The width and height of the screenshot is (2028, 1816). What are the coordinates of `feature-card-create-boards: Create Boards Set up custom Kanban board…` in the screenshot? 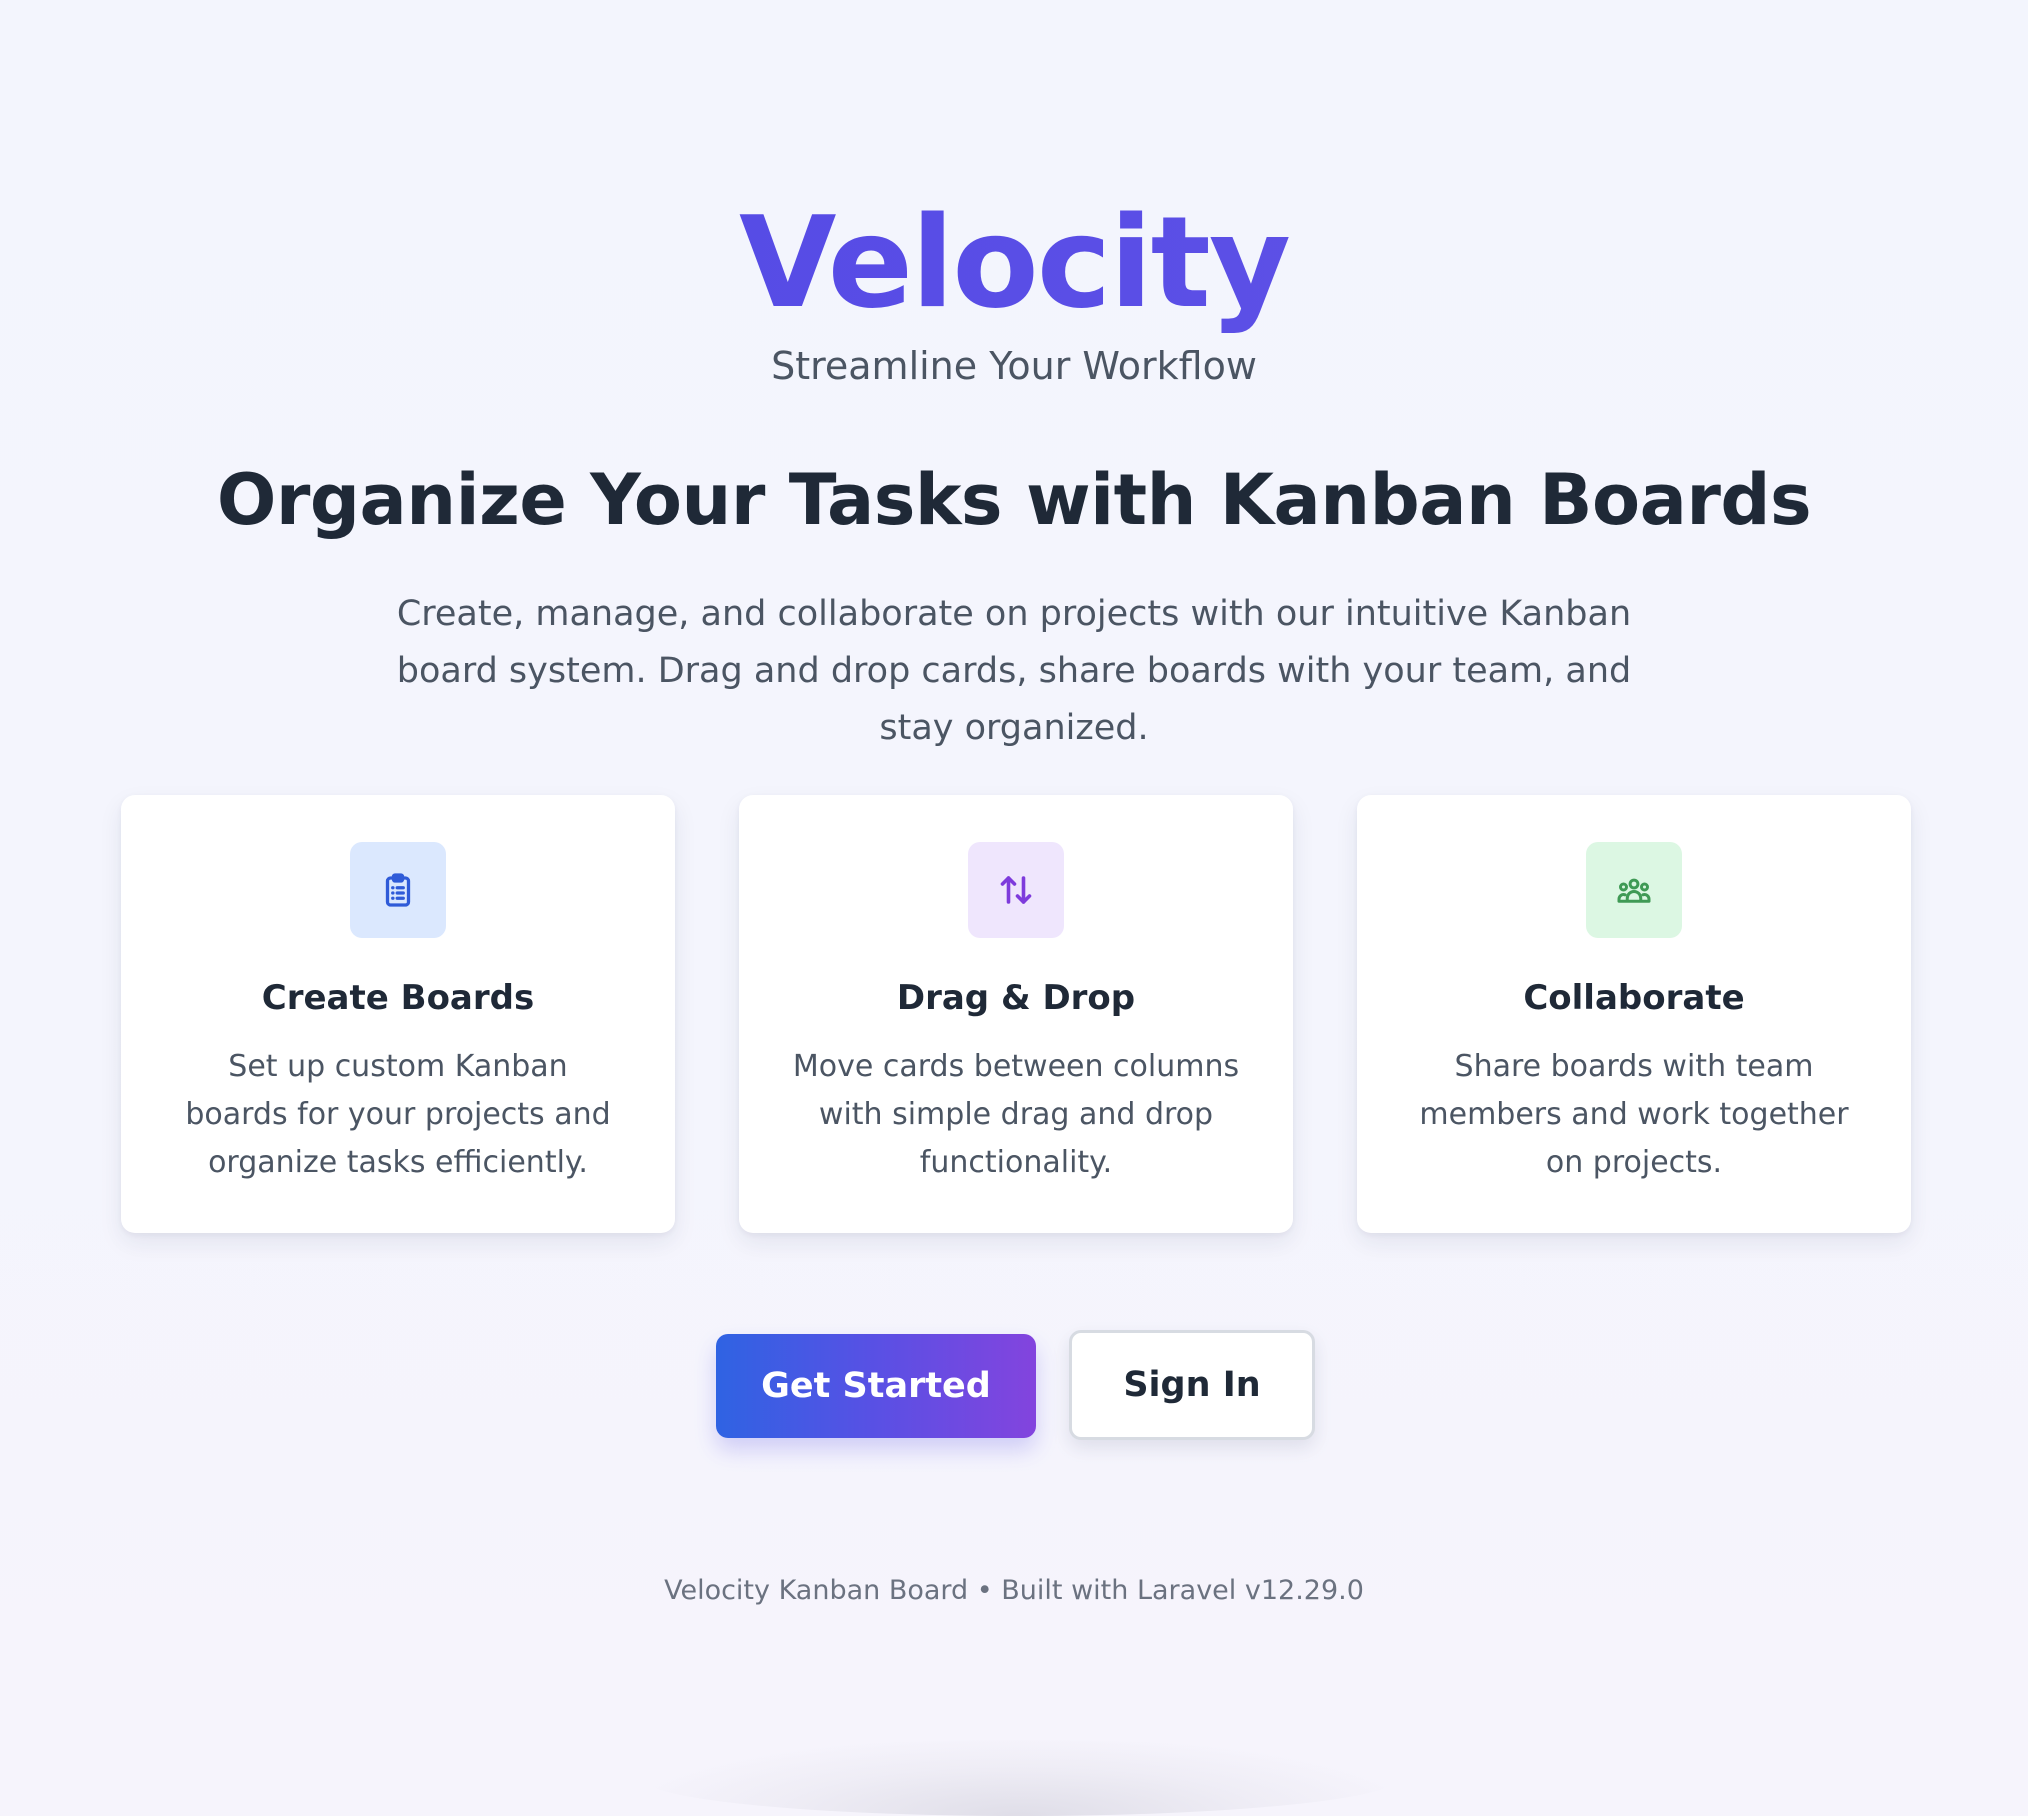 It's located at (398, 1014).